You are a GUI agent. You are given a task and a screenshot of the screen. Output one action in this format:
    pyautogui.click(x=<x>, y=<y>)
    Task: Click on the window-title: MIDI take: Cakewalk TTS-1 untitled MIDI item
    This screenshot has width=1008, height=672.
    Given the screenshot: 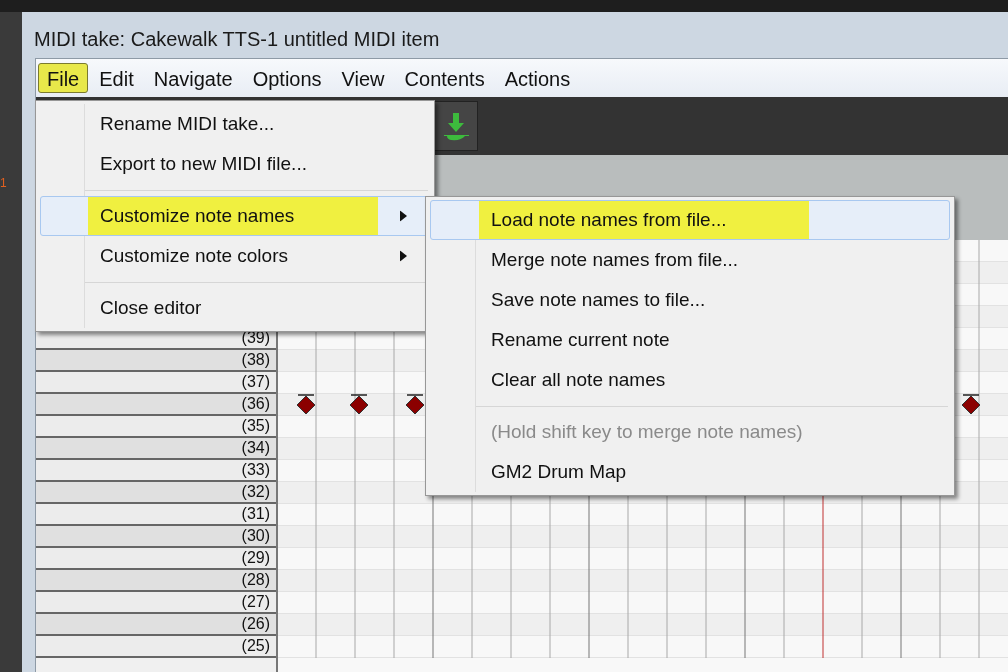 What is the action you would take?
    pyautogui.click(x=237, y=39)
    